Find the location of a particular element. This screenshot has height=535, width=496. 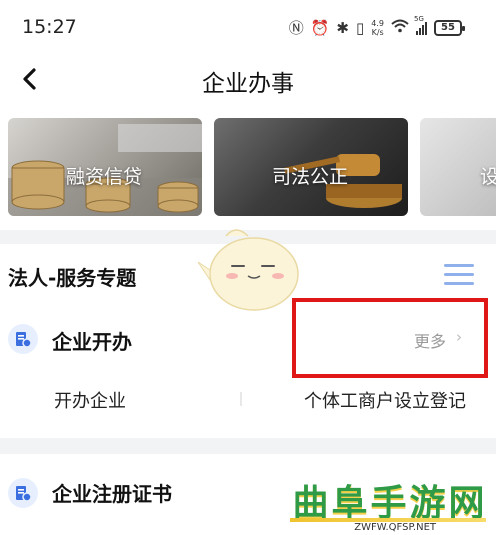

banner-label: 司法公正 is located at coordinates (310, 177).